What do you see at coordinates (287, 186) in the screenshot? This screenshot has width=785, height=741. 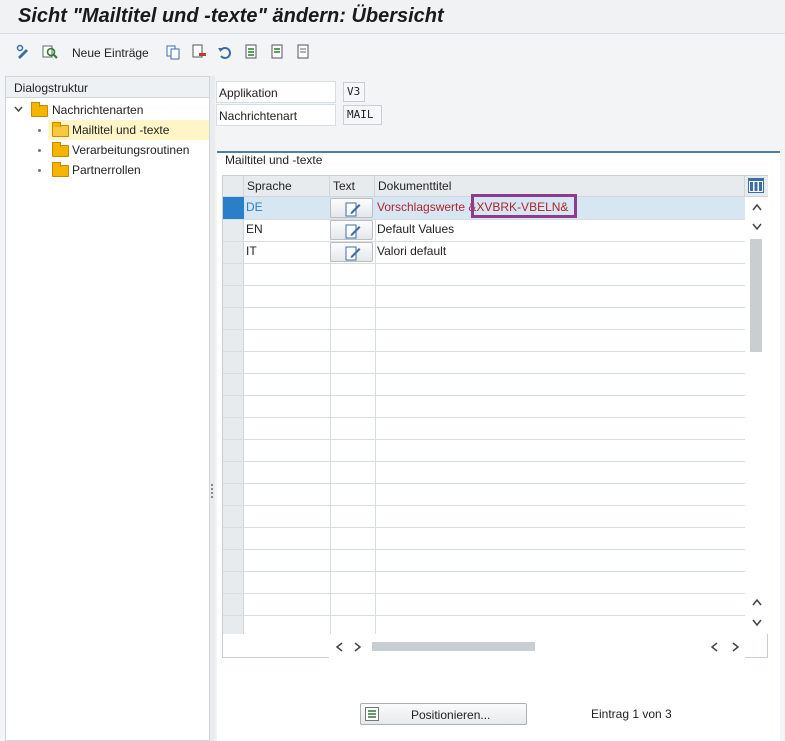 I see `column-header-language: Sprache` at bounding box center [287, 186].